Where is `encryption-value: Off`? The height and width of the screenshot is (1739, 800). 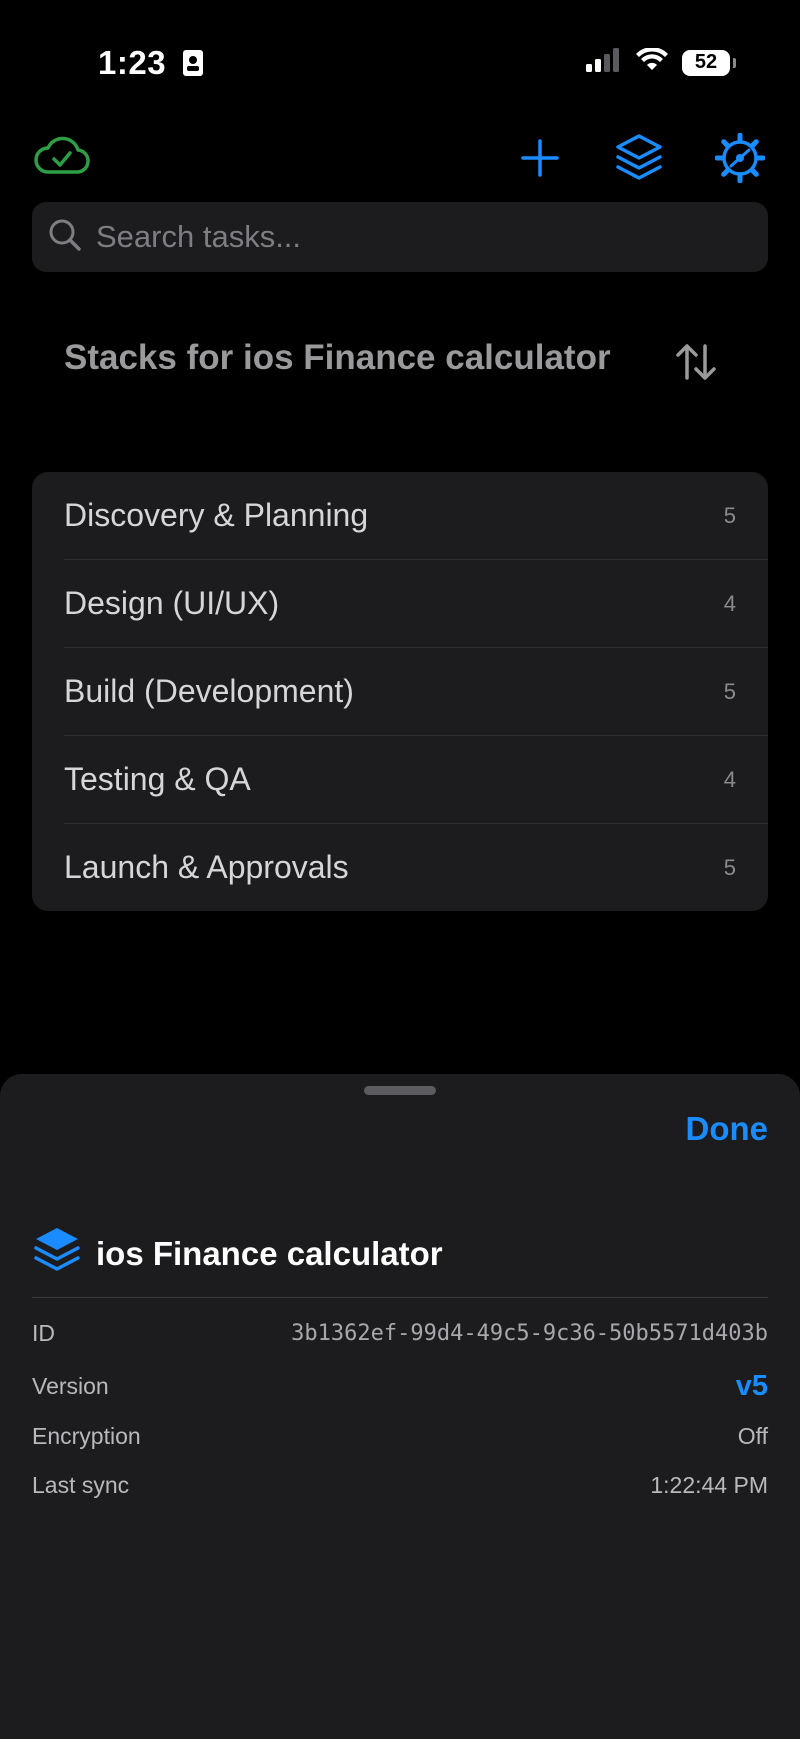
encryption-value: Off is located at coordinates (752, 1436).